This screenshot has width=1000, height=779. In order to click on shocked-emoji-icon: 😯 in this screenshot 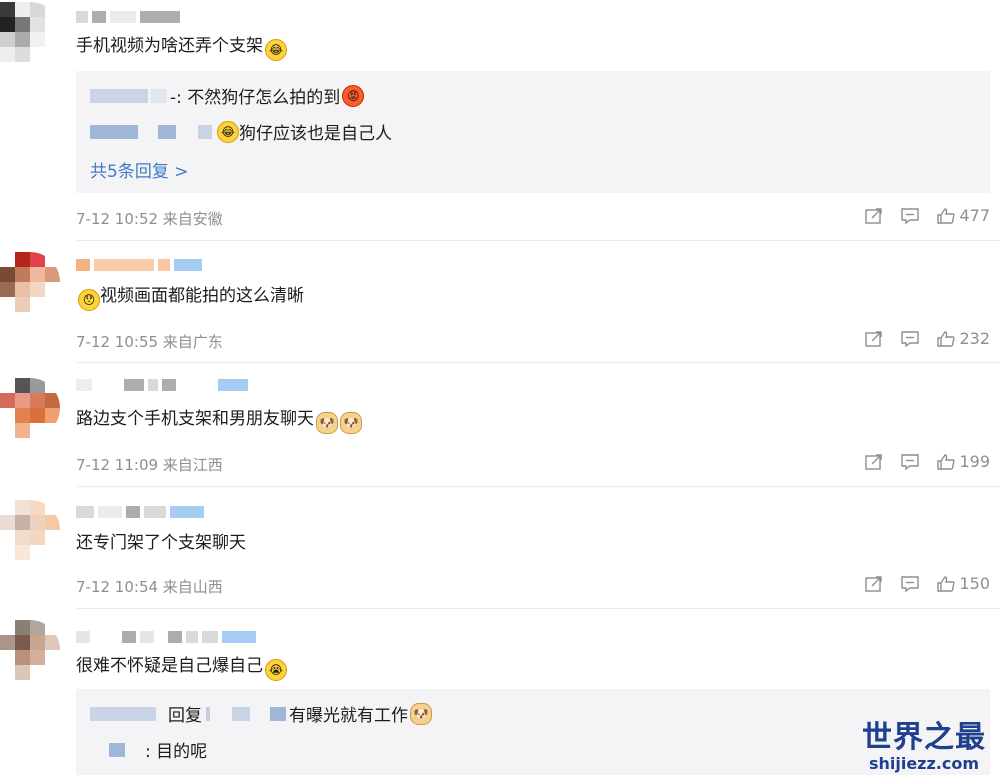, I will do `click(89, 300)`.